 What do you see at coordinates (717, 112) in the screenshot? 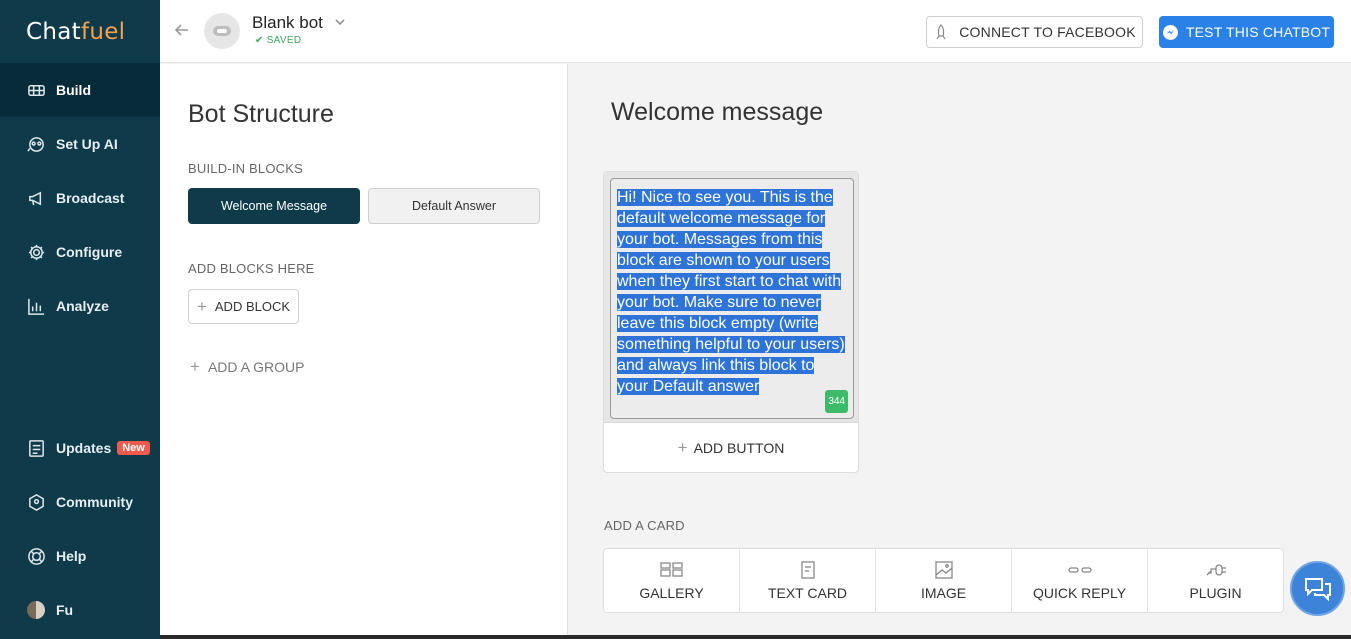
I see `block-title: Welcome message` at bounding box center [717, 112].